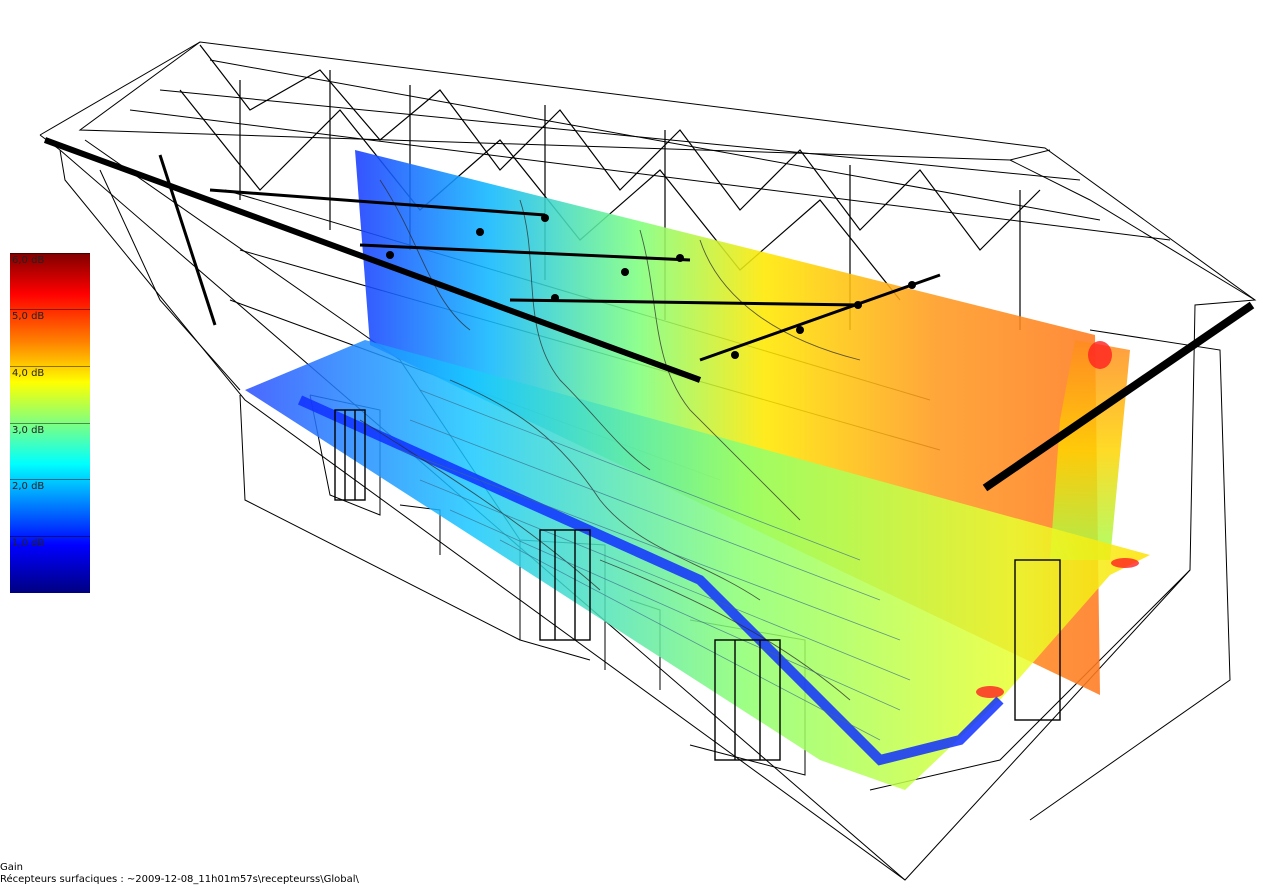 This screenshot has width=1278, height=887. I want to click on legend-tick: 5,0 dB, so click(50, 315).